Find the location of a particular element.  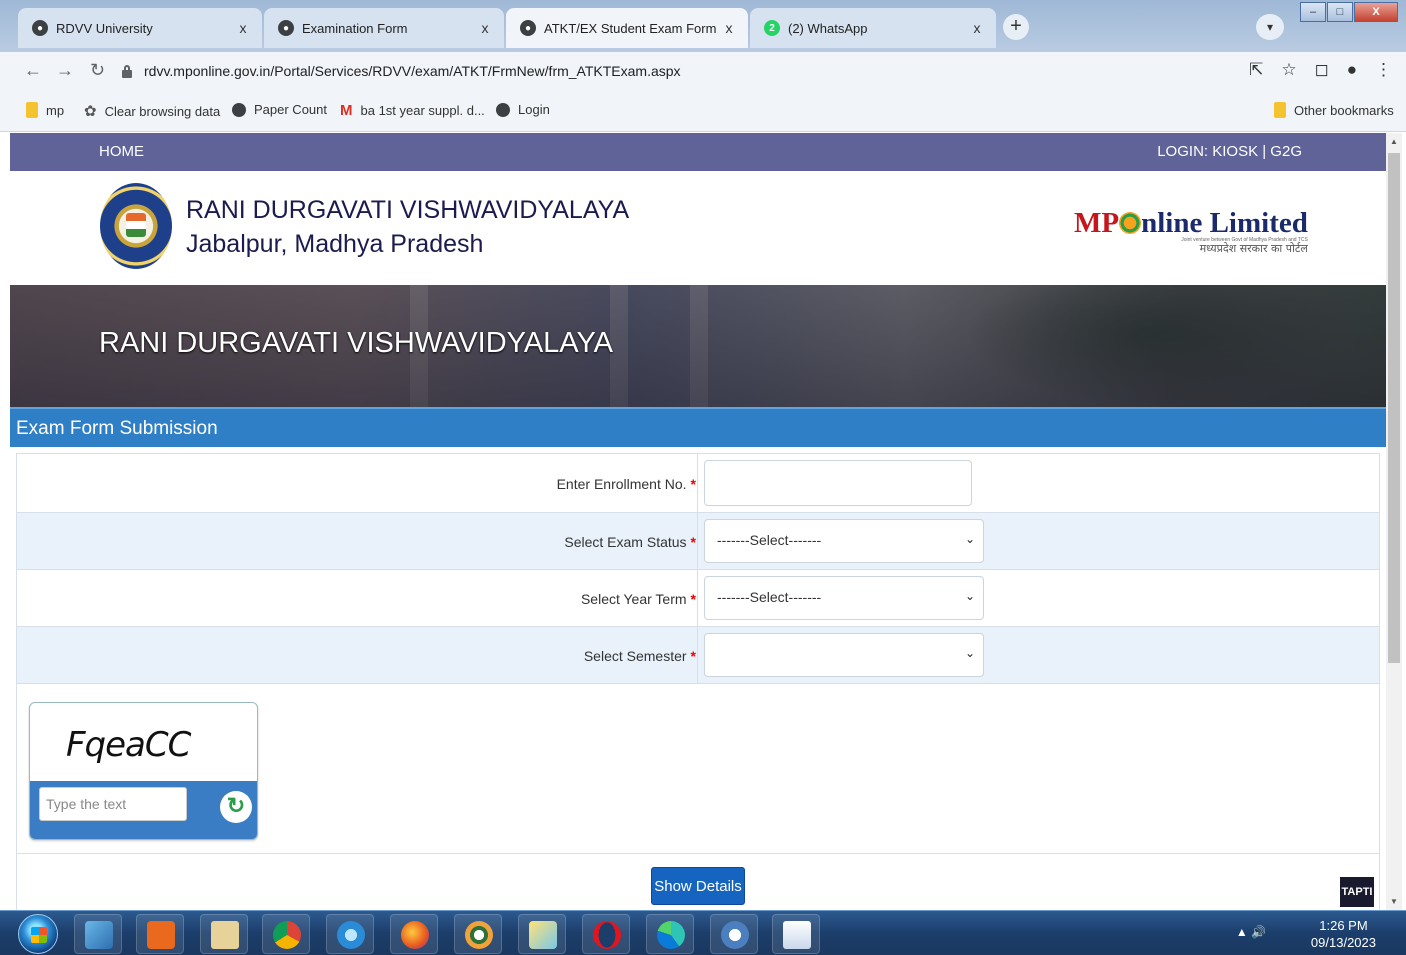

internet-explorer-taskbar-icon is located at coordinates (350, 934).